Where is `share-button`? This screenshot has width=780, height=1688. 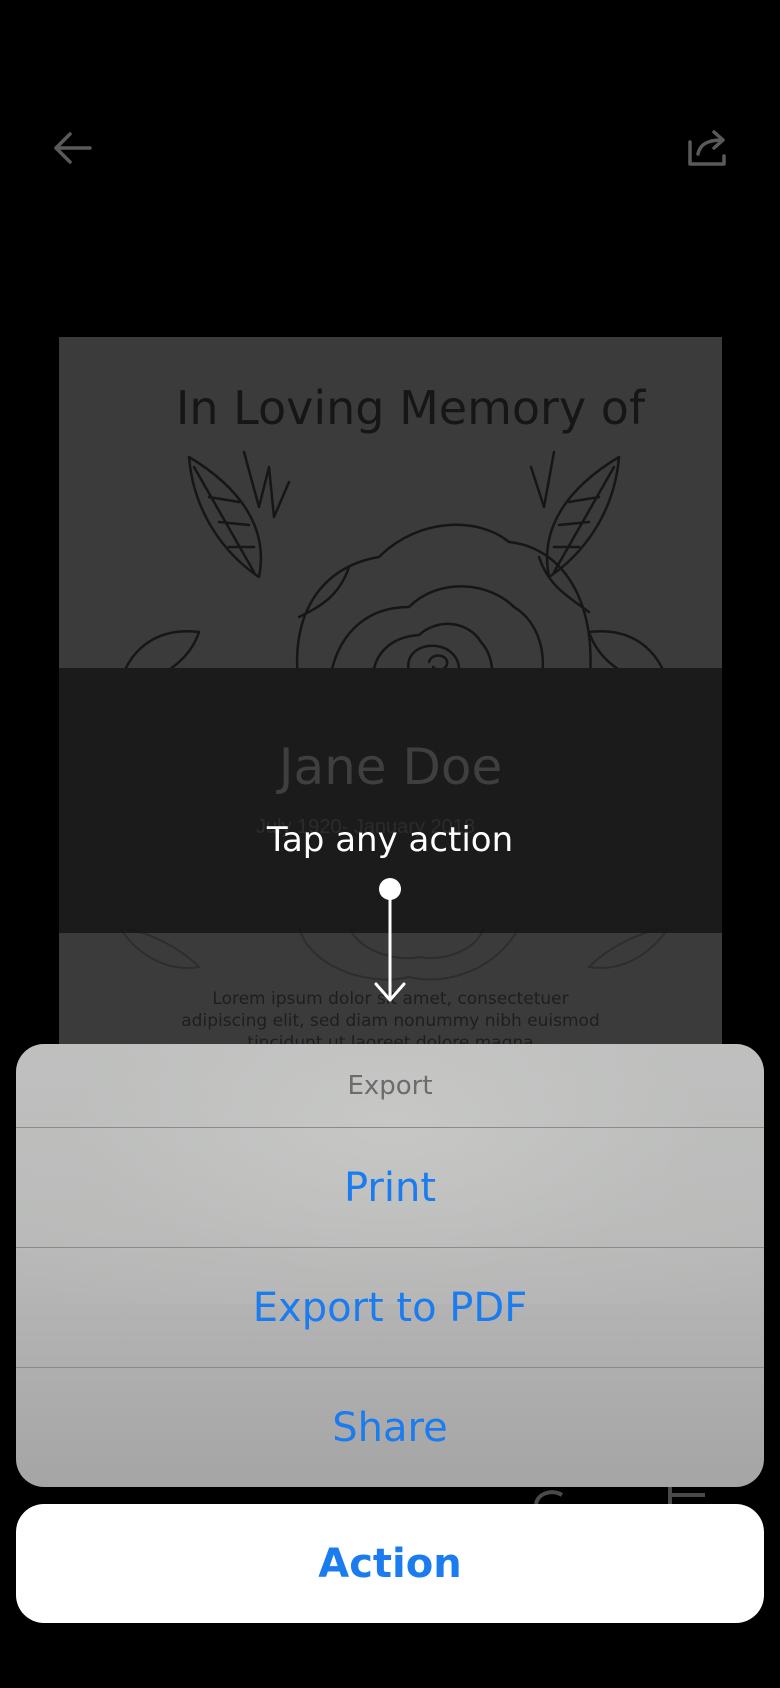
share-button is located at coordinates (708, 148).